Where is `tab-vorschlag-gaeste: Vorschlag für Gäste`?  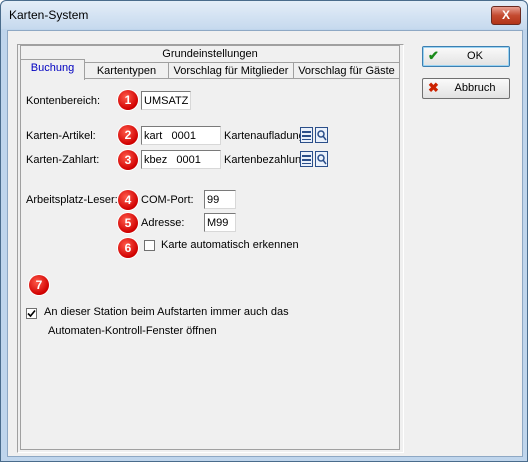
tab-vorschlag-gaeste: Vorschlag für Gäste is located at coordinates (346, 70).